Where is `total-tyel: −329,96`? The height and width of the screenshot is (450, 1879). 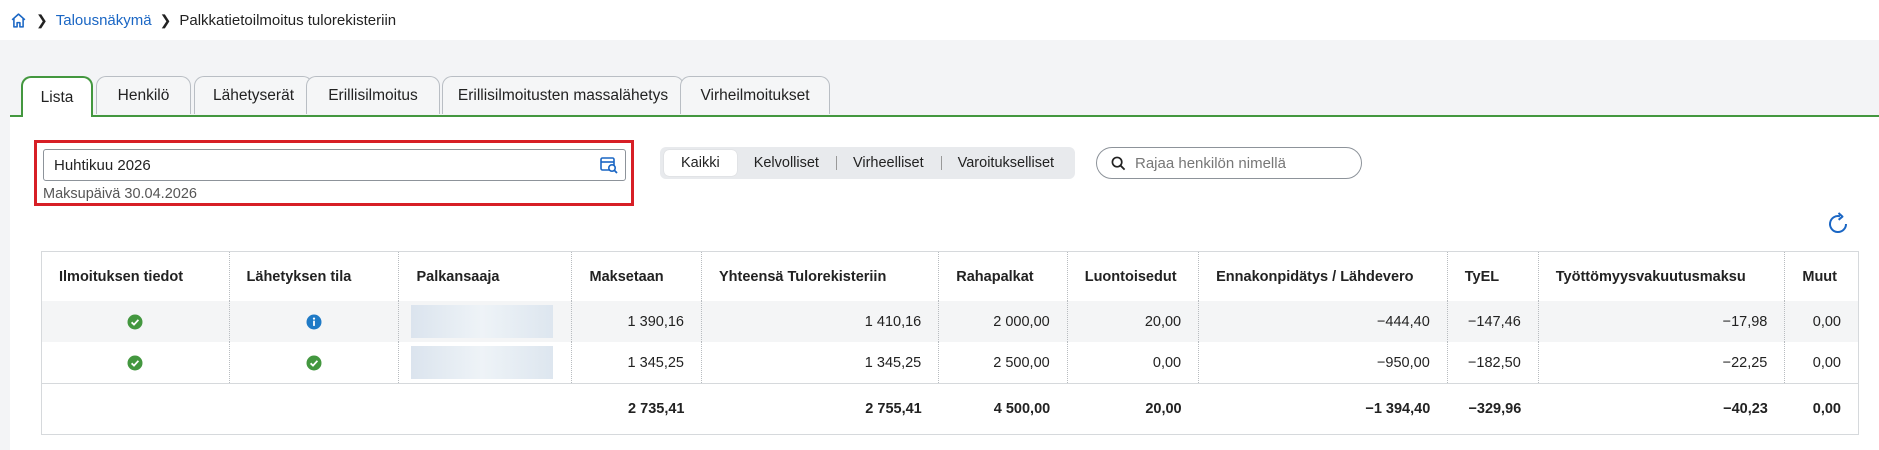
total-tyel: −329,96 is located at coordinates (1495, 409).